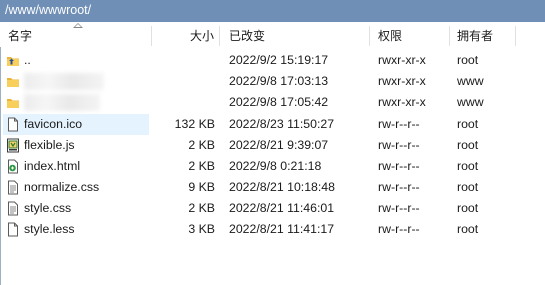 The image size is (545, 285). Describe the element at coordinates (49, 229) in the screenshot. I see `file-name: style.less` at that location.